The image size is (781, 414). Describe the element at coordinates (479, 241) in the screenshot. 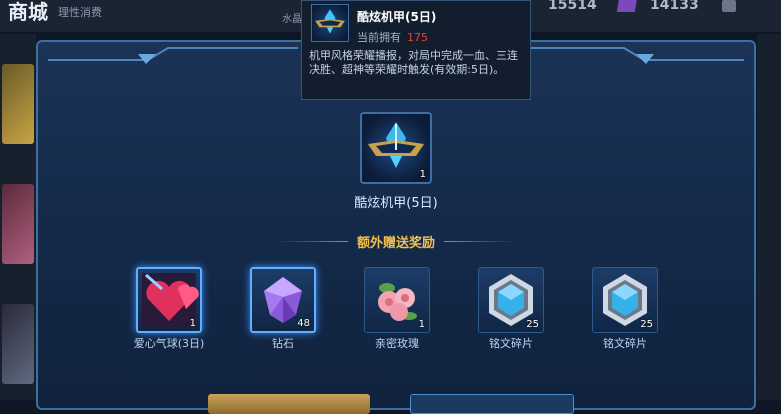

I see `divider-right` at that location.